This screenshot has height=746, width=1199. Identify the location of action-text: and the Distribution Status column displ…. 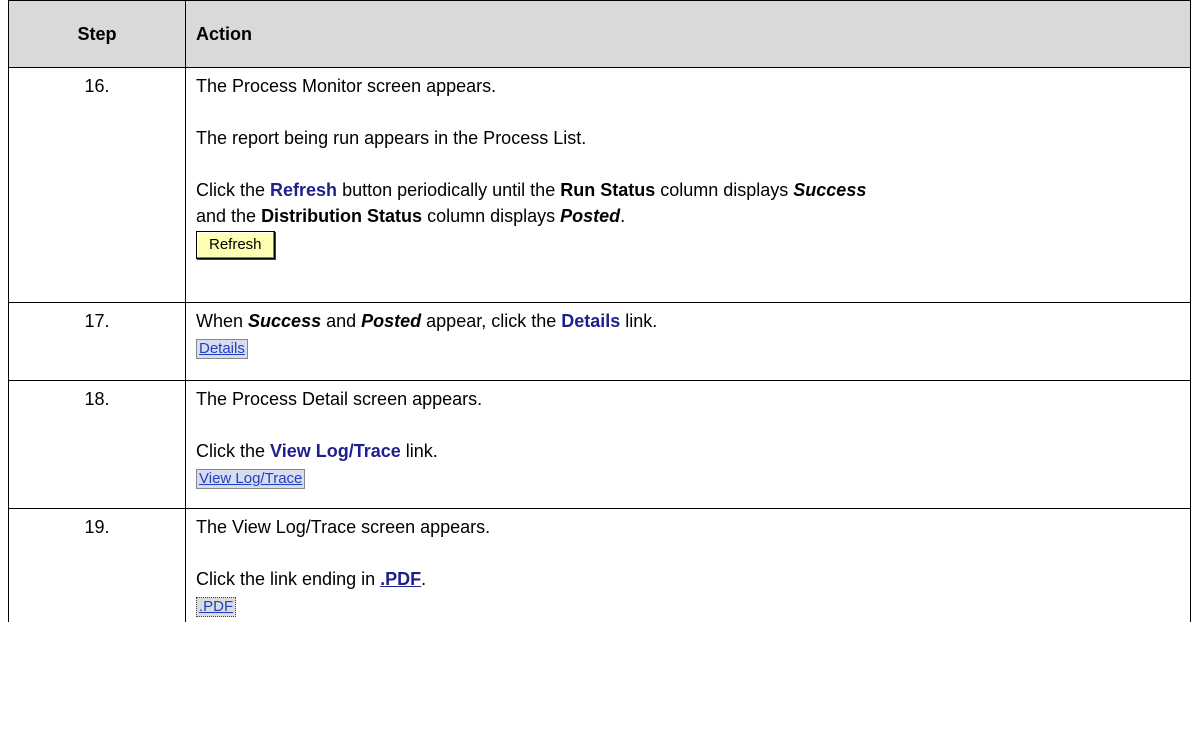
(411, 216).